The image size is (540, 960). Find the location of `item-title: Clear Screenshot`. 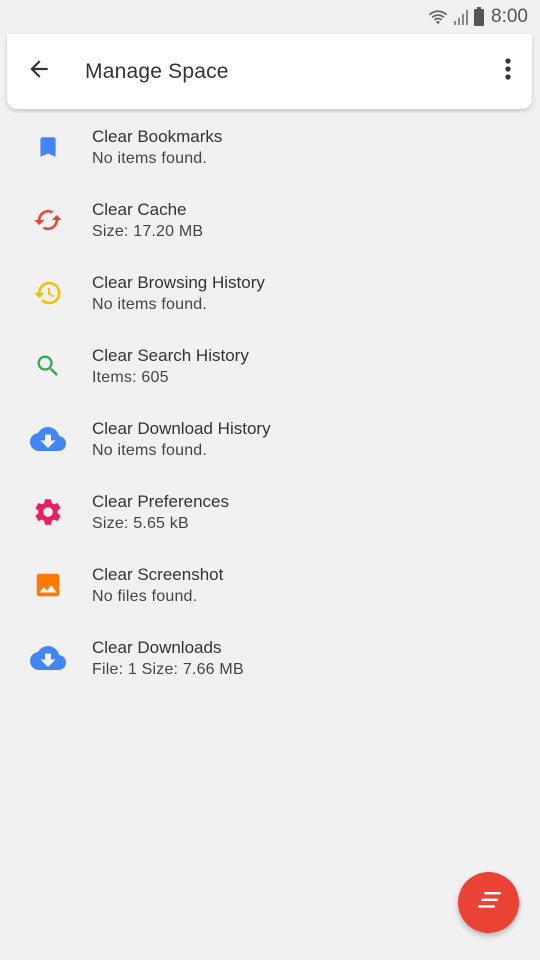

item-title: Clear Screenshot is located at coordinates (158, 574).